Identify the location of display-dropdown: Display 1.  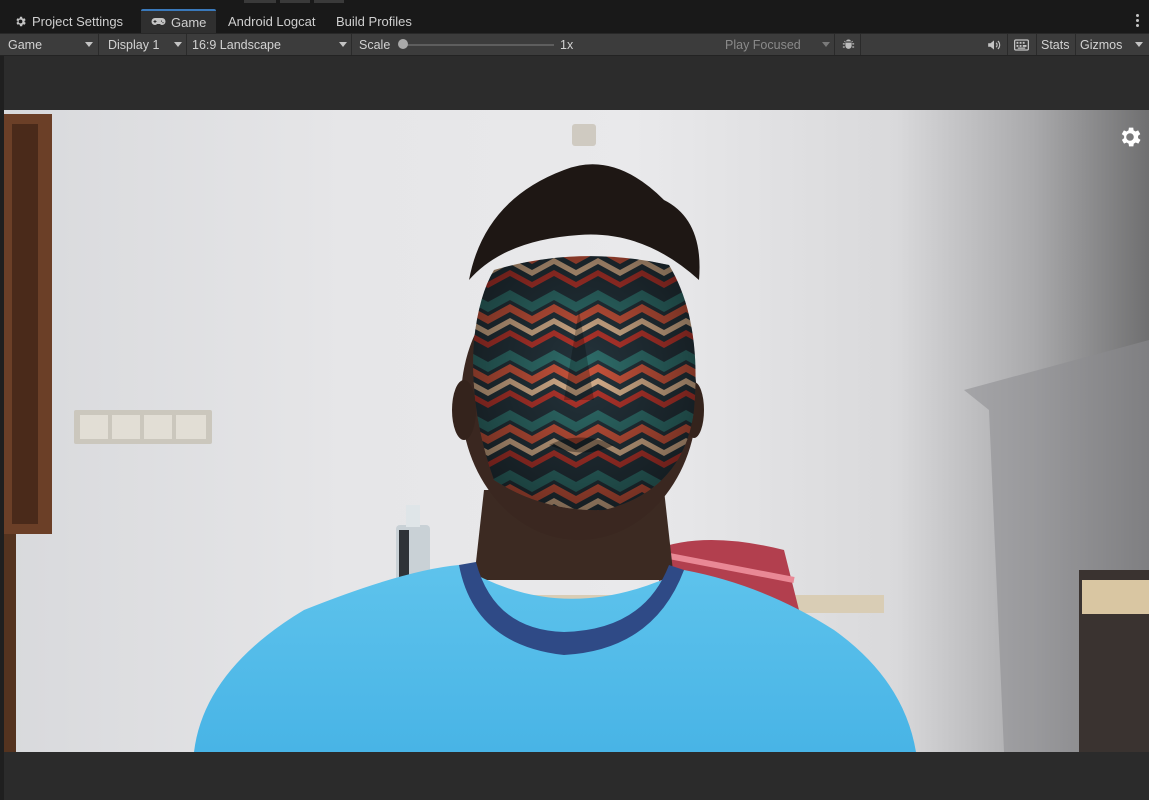
(133, 44).